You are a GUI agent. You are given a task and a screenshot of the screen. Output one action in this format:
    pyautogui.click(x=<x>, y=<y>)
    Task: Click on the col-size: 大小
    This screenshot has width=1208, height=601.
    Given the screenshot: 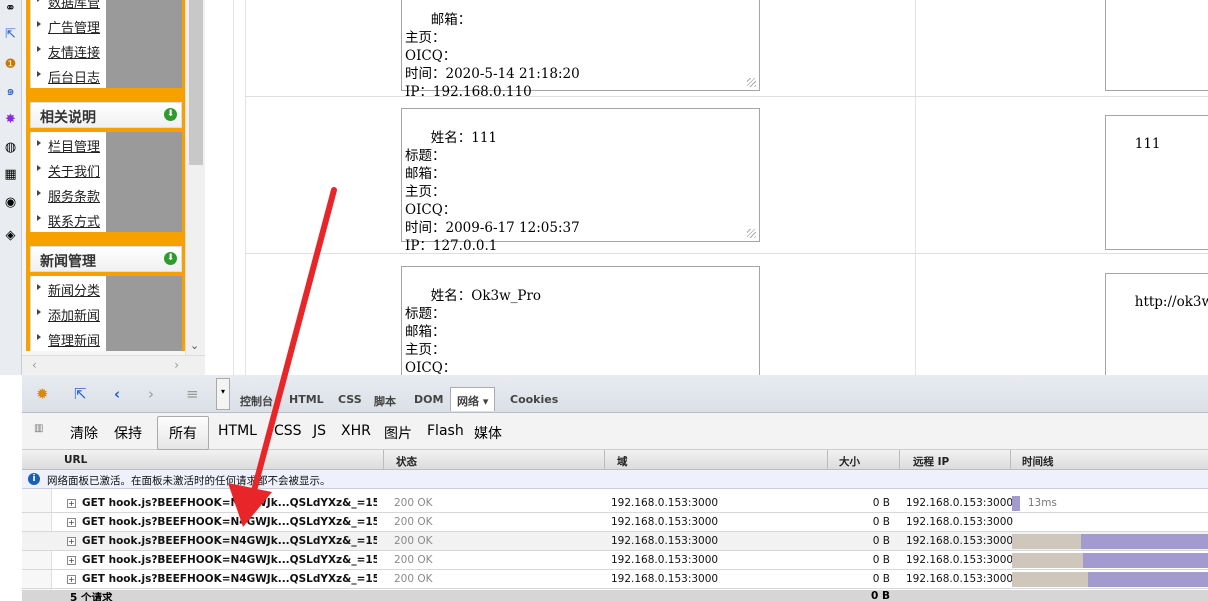 What is the action you would take?
    pyautogui.click(x=849, y=461)
    